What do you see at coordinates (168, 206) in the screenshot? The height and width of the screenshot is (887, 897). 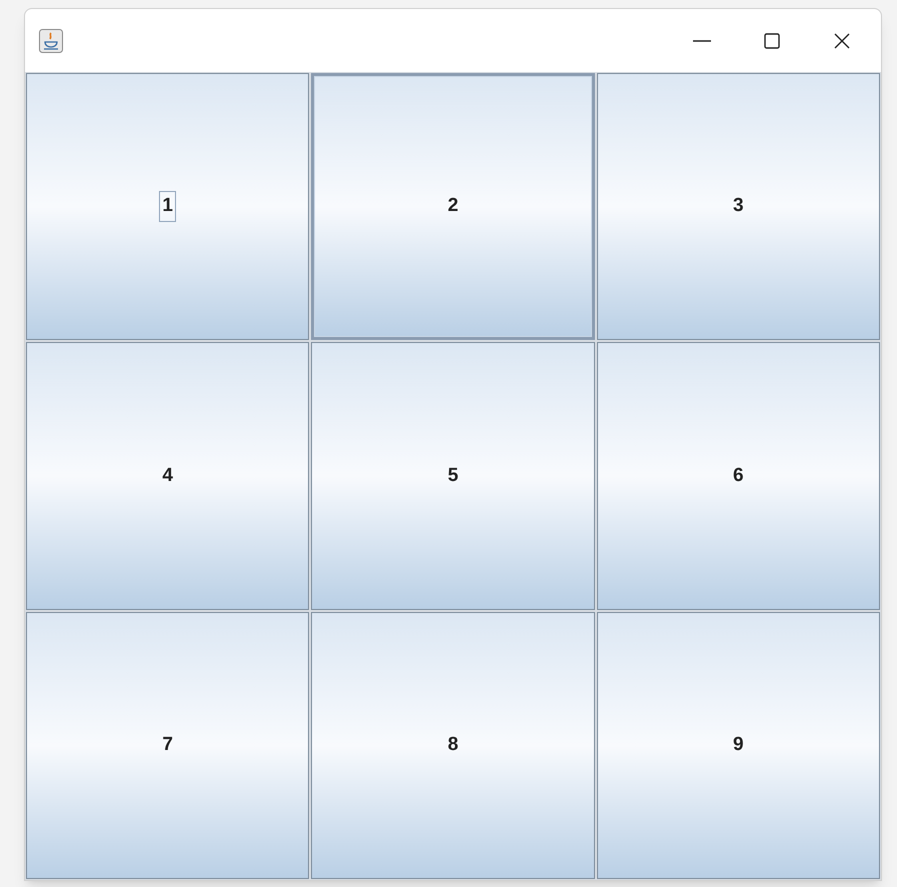 I see `grid-button: 1` at bounding box center [168, 206].